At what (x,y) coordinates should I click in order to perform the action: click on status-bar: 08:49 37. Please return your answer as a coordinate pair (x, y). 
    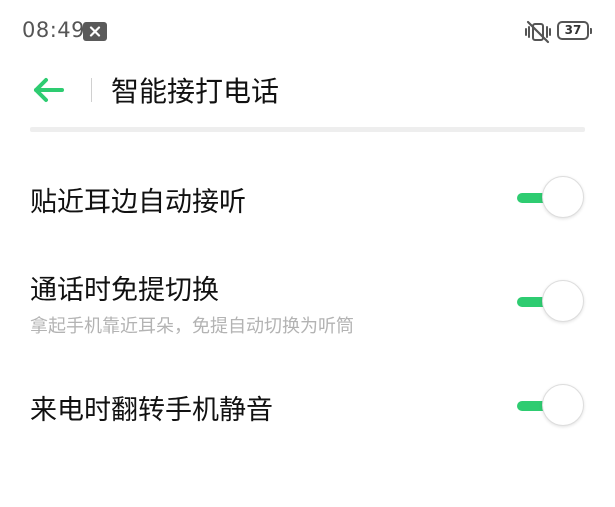
    Looking at the image, I should click on (307, 32).